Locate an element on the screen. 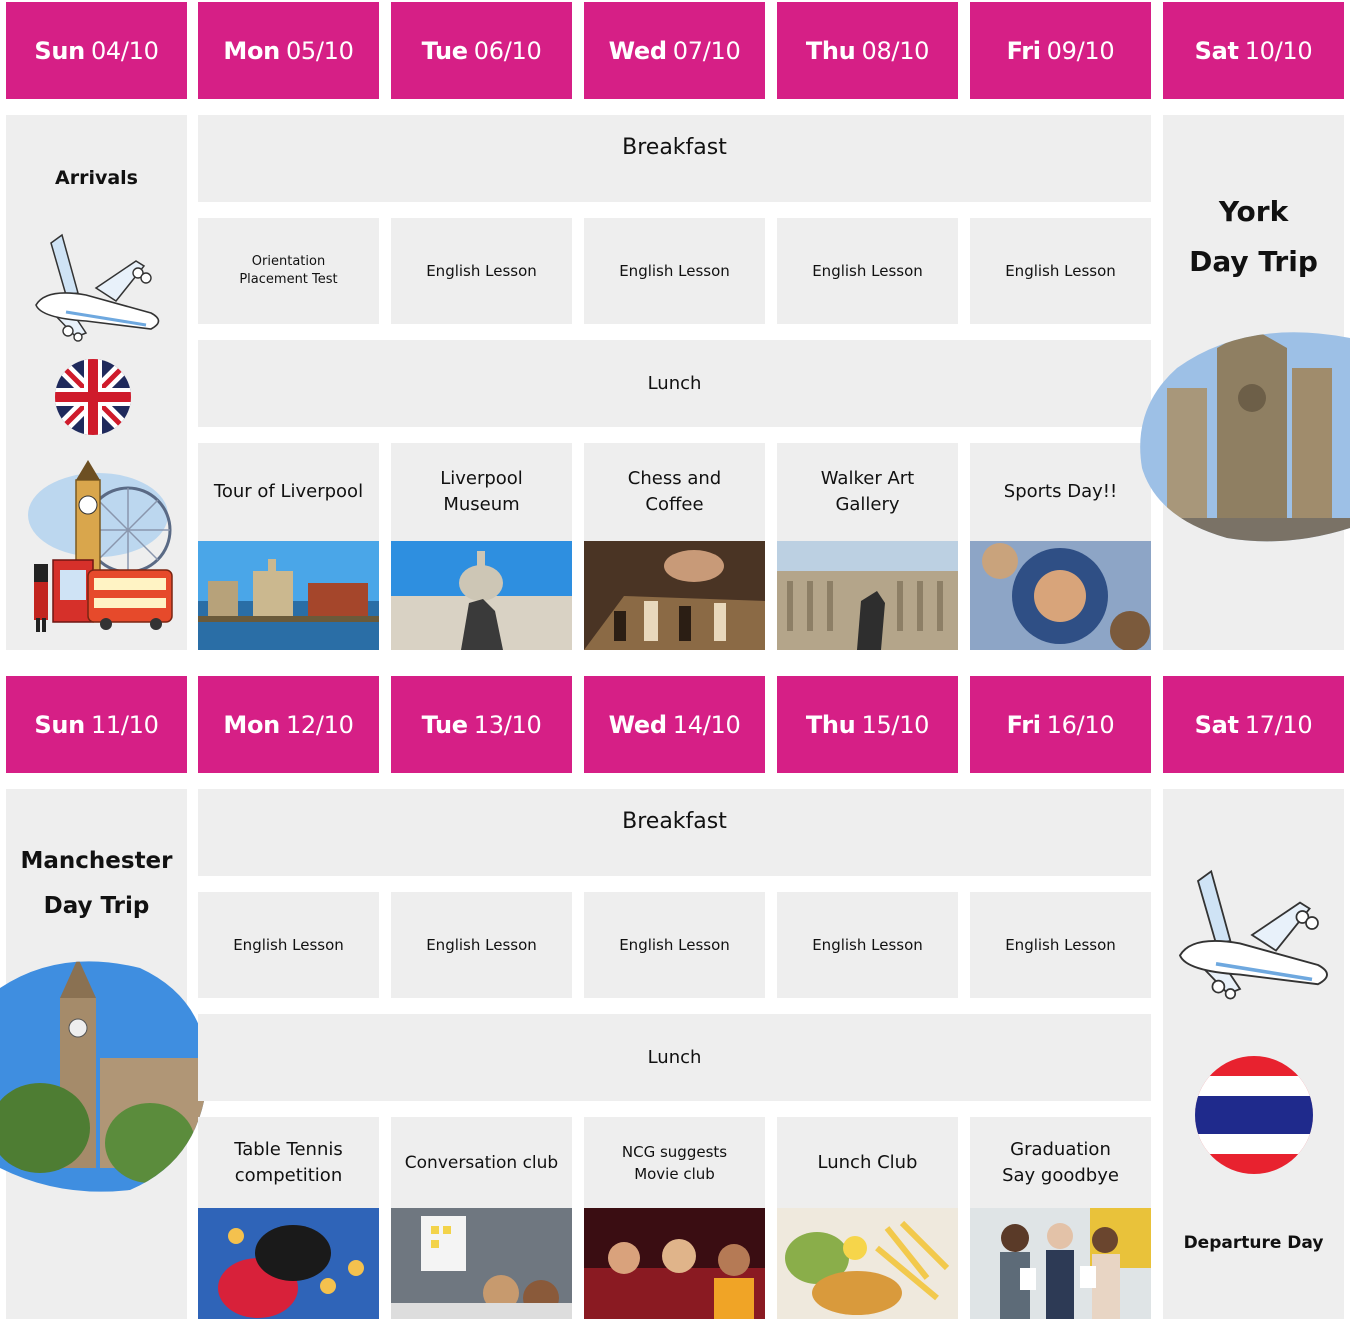 This screenshot has height=1323, width=1350. table-tennis-photo is located at coordinates (288, 1263).